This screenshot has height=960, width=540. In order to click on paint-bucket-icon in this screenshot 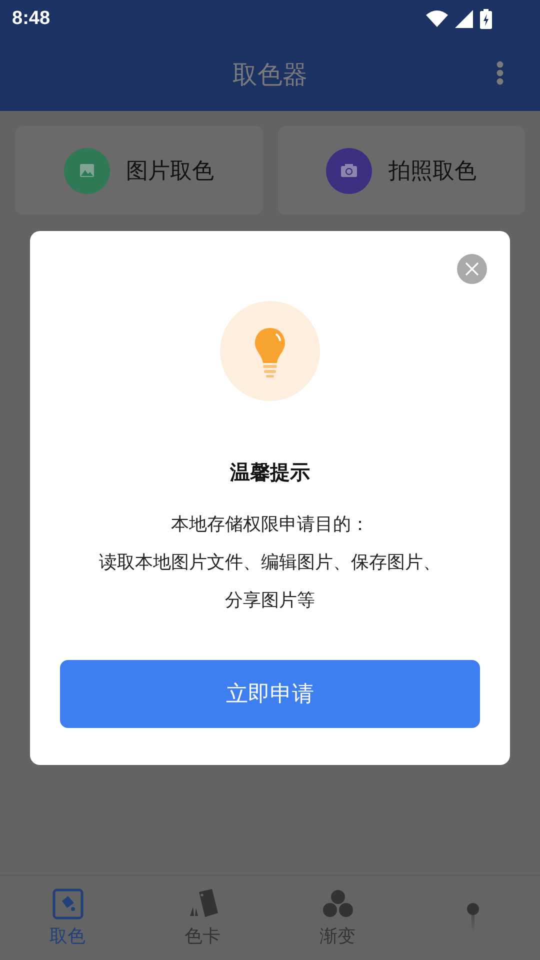, I will do `click(68, 904)`.